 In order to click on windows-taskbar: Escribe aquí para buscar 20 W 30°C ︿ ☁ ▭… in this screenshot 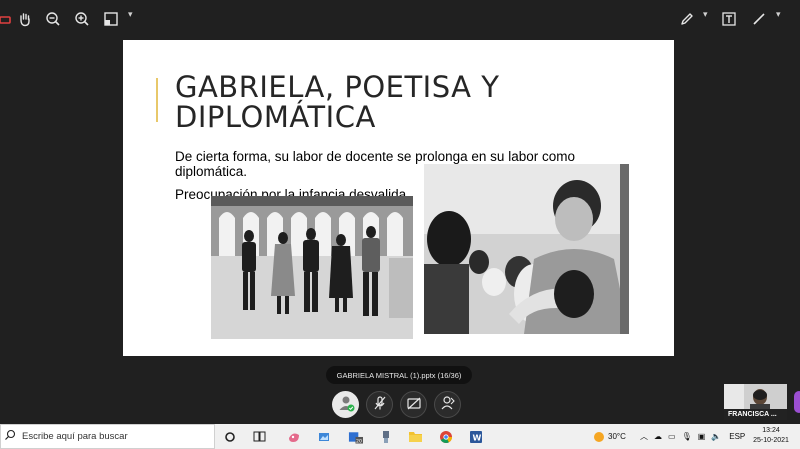, I will do `click(400, 436)`.